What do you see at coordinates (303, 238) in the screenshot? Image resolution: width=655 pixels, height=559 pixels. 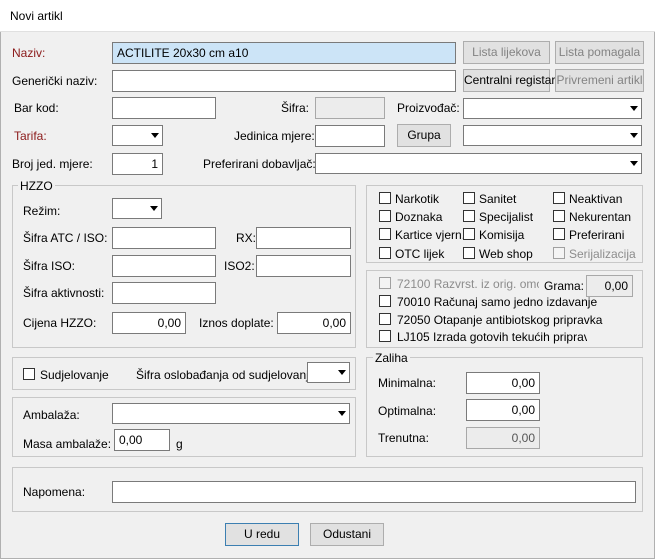 I see `rx-input` at bounding box center [303, 238].